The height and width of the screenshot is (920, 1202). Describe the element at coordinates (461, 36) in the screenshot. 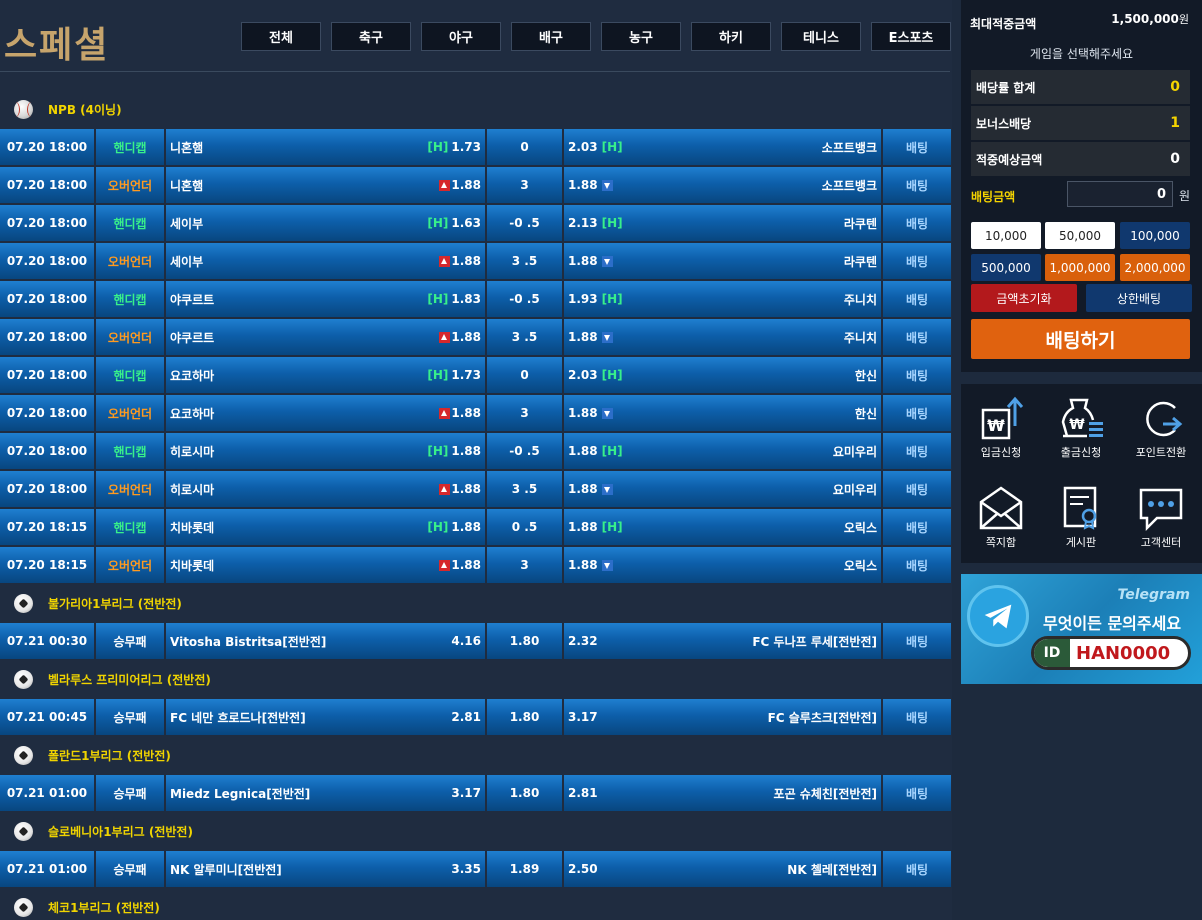

I see `sport-tab: 야구` at that location.